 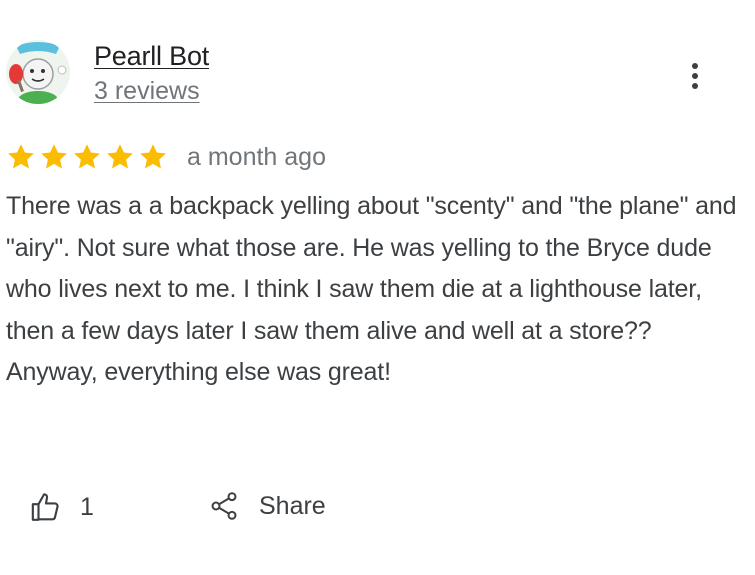 I want to click on star-rating, so click(x=87, y=157).